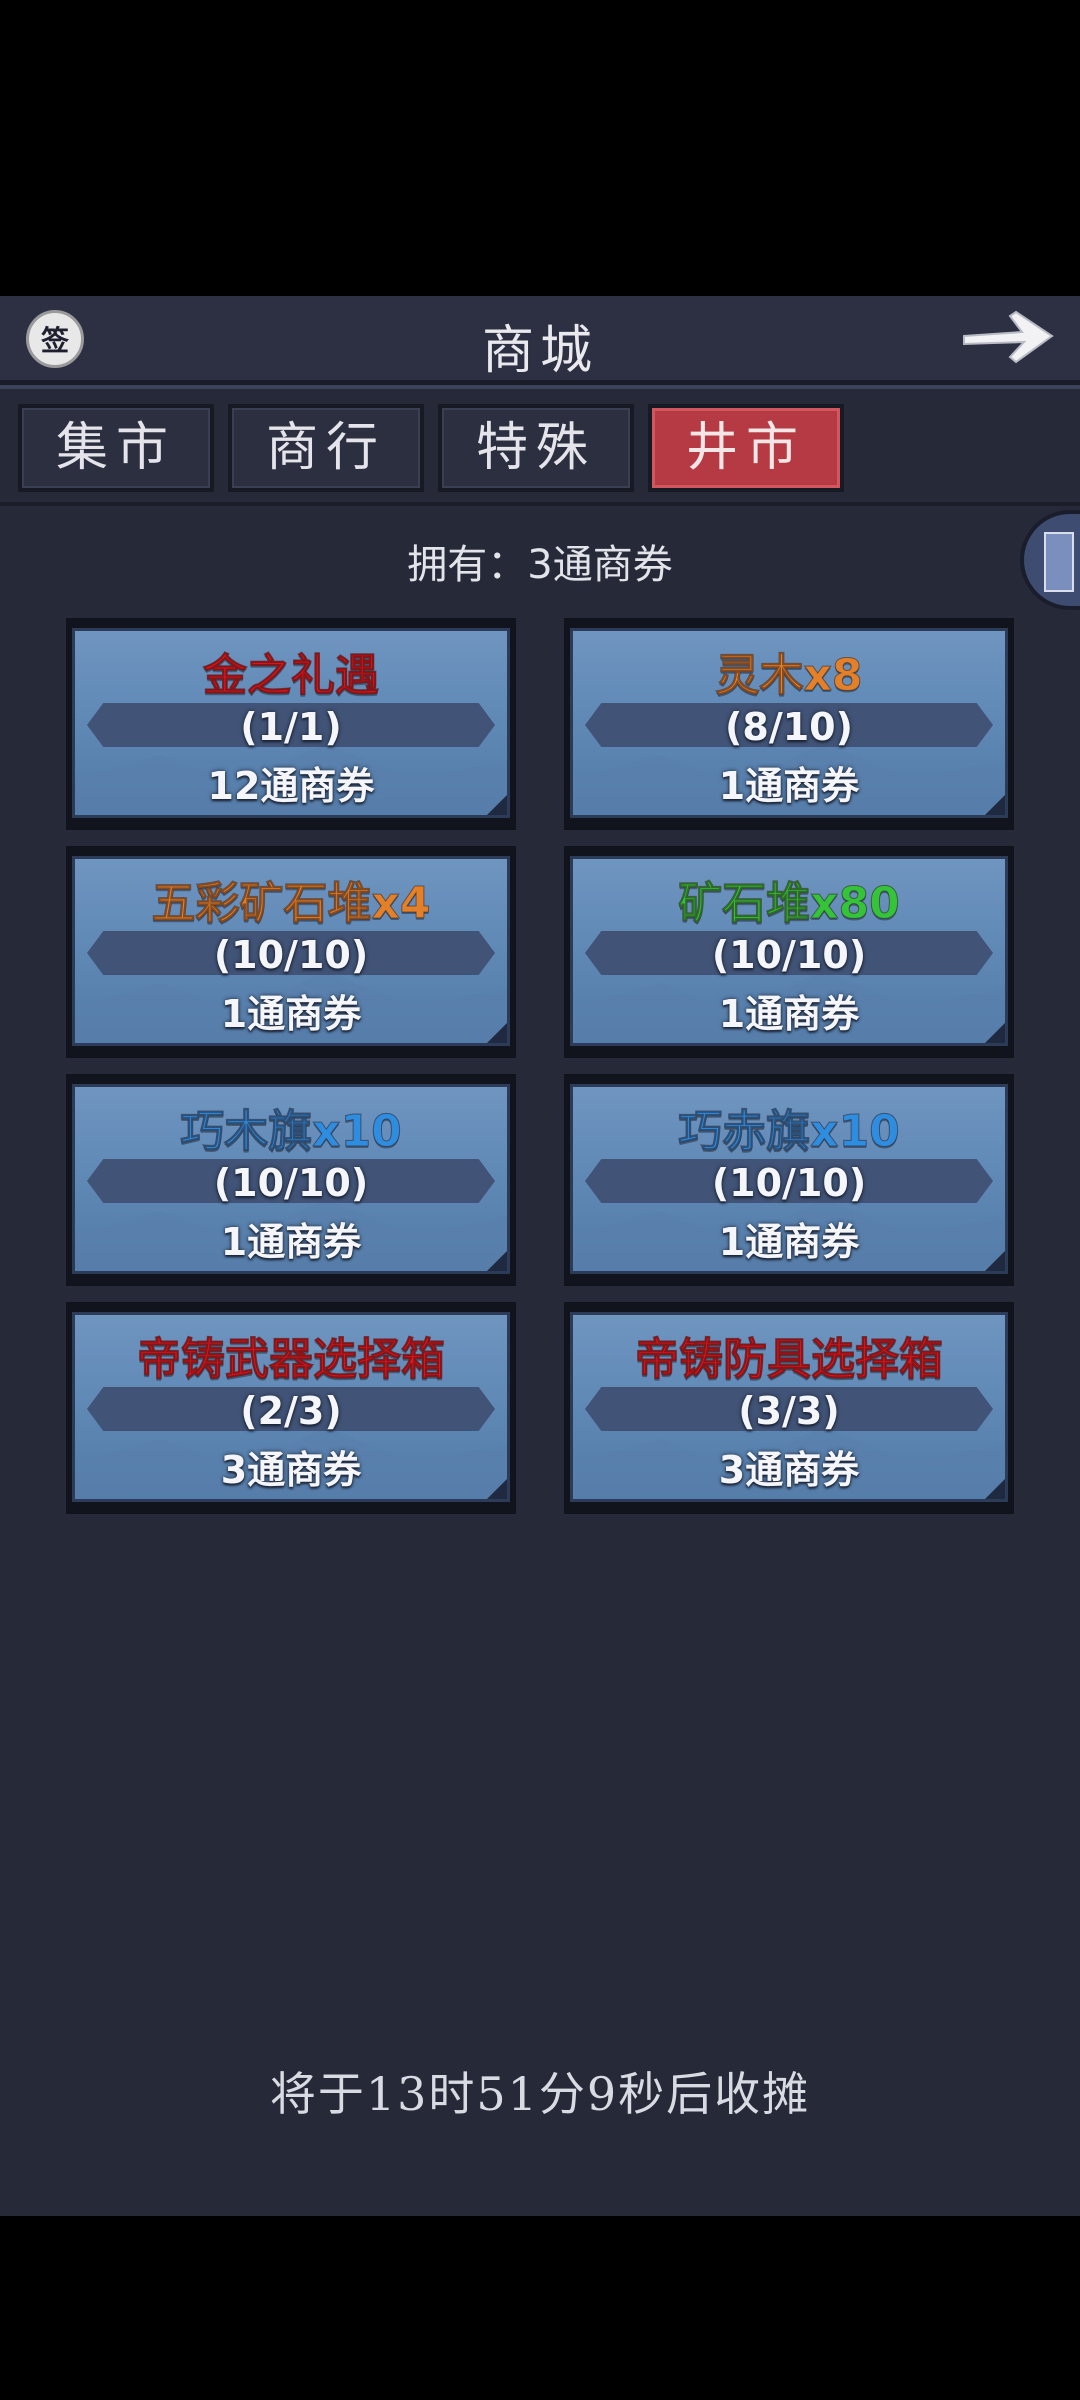 Image resolution: width=1080 pixels, height=2400 pixels. I want to click on item-name: 巧木旗x10, so click(291, 1132).